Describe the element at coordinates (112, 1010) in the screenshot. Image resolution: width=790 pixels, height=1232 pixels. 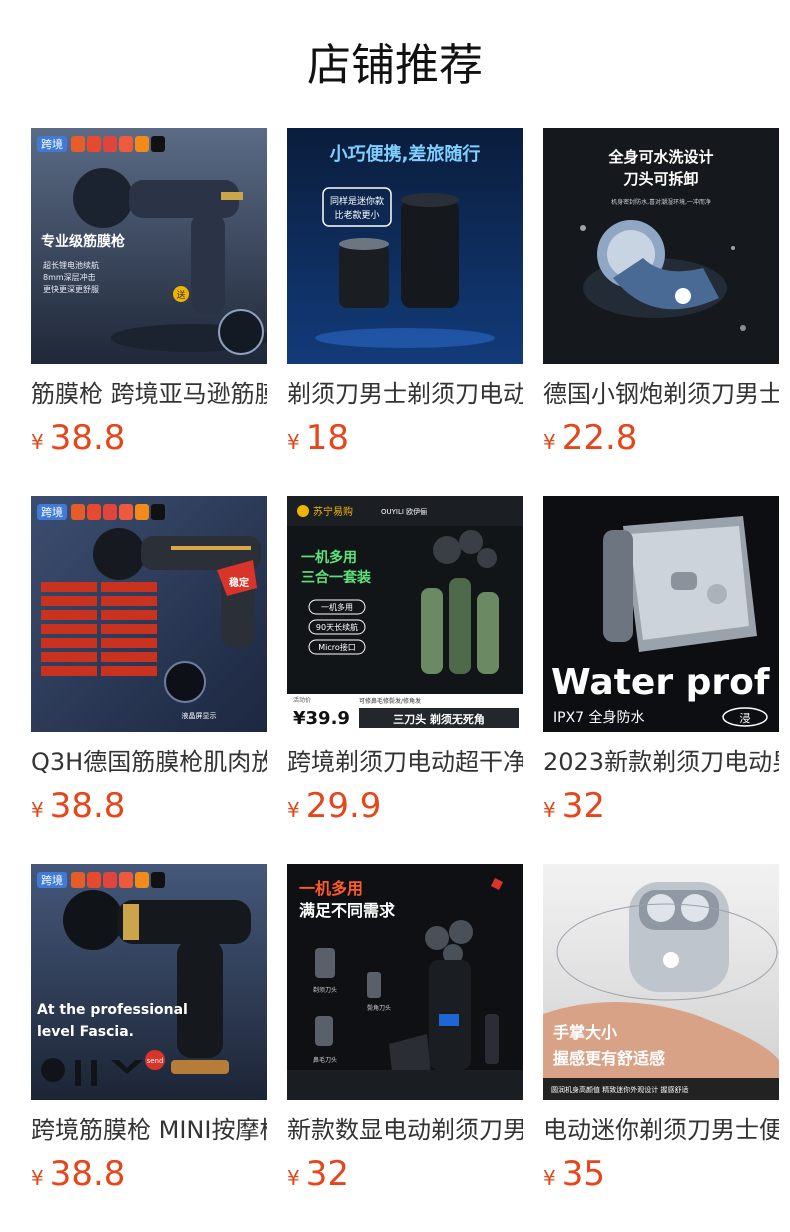
I see `image-headline: At the professional` at that location.